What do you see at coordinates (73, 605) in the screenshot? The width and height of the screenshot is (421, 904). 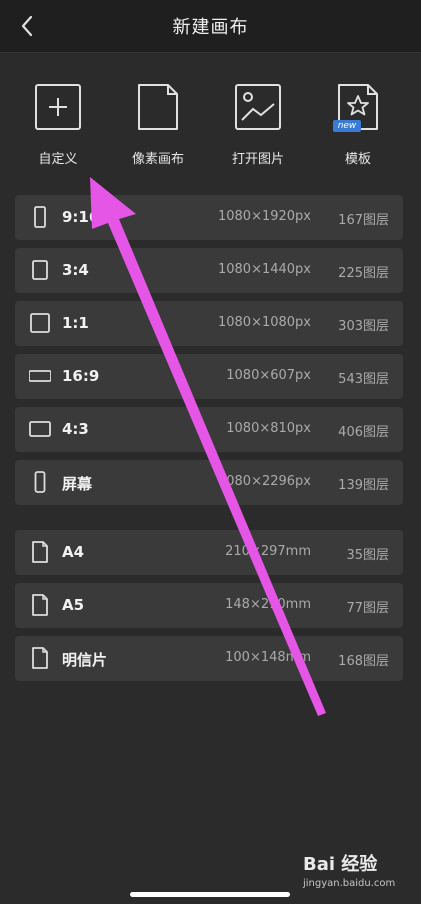 I see `paper-name: A5` at bounding box center [73, 605].